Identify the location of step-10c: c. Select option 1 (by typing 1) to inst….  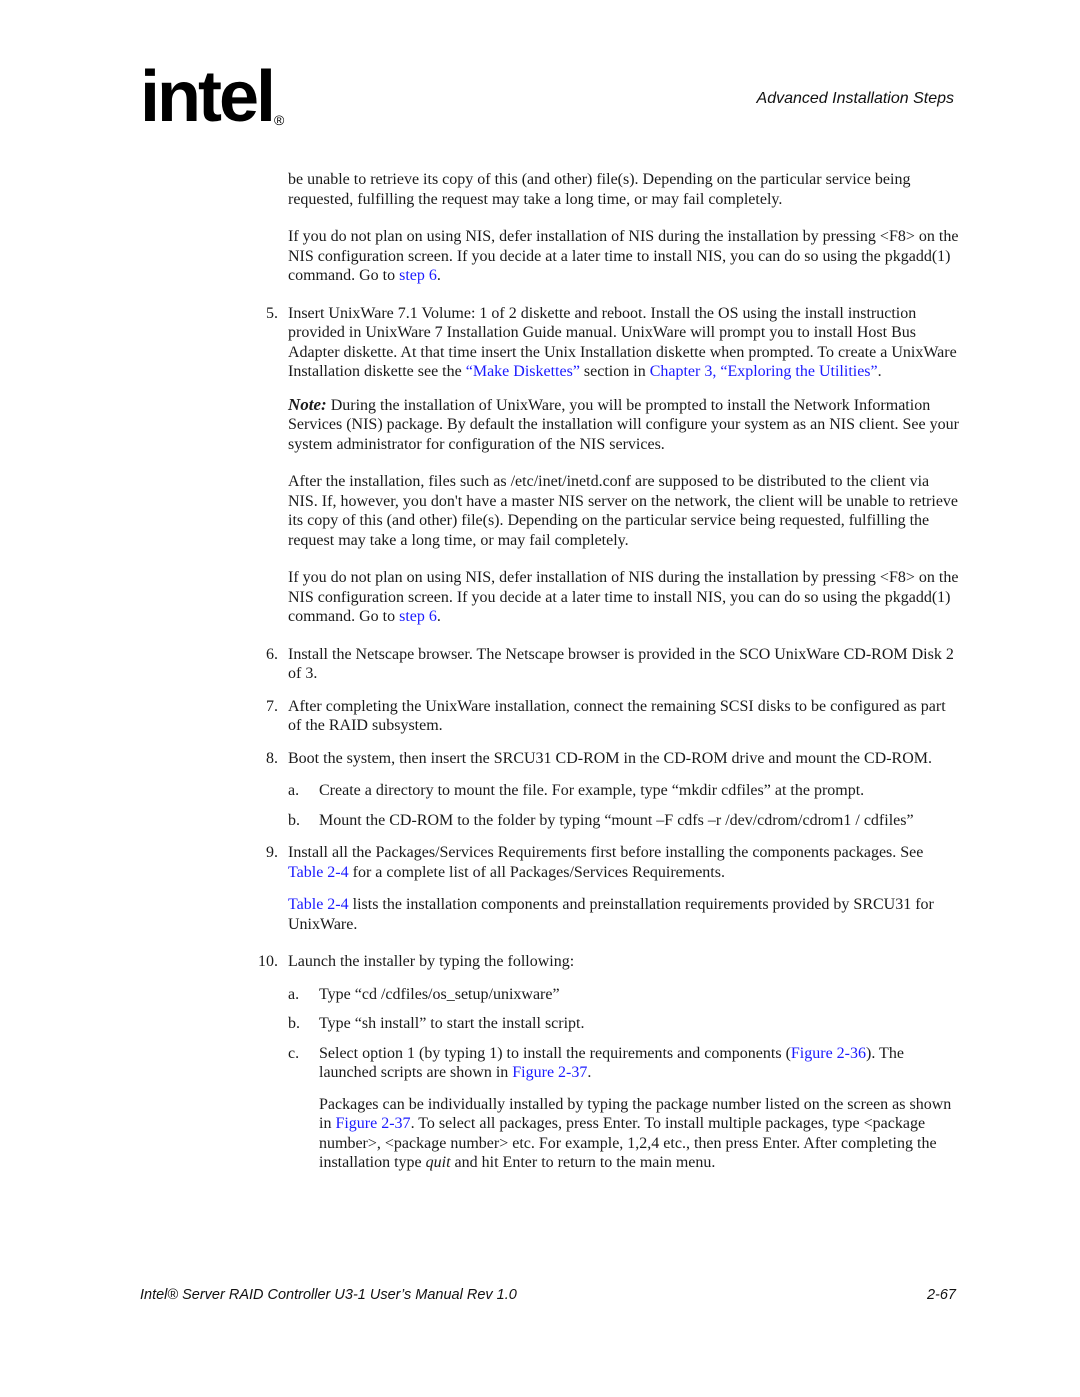
(596, 1063).